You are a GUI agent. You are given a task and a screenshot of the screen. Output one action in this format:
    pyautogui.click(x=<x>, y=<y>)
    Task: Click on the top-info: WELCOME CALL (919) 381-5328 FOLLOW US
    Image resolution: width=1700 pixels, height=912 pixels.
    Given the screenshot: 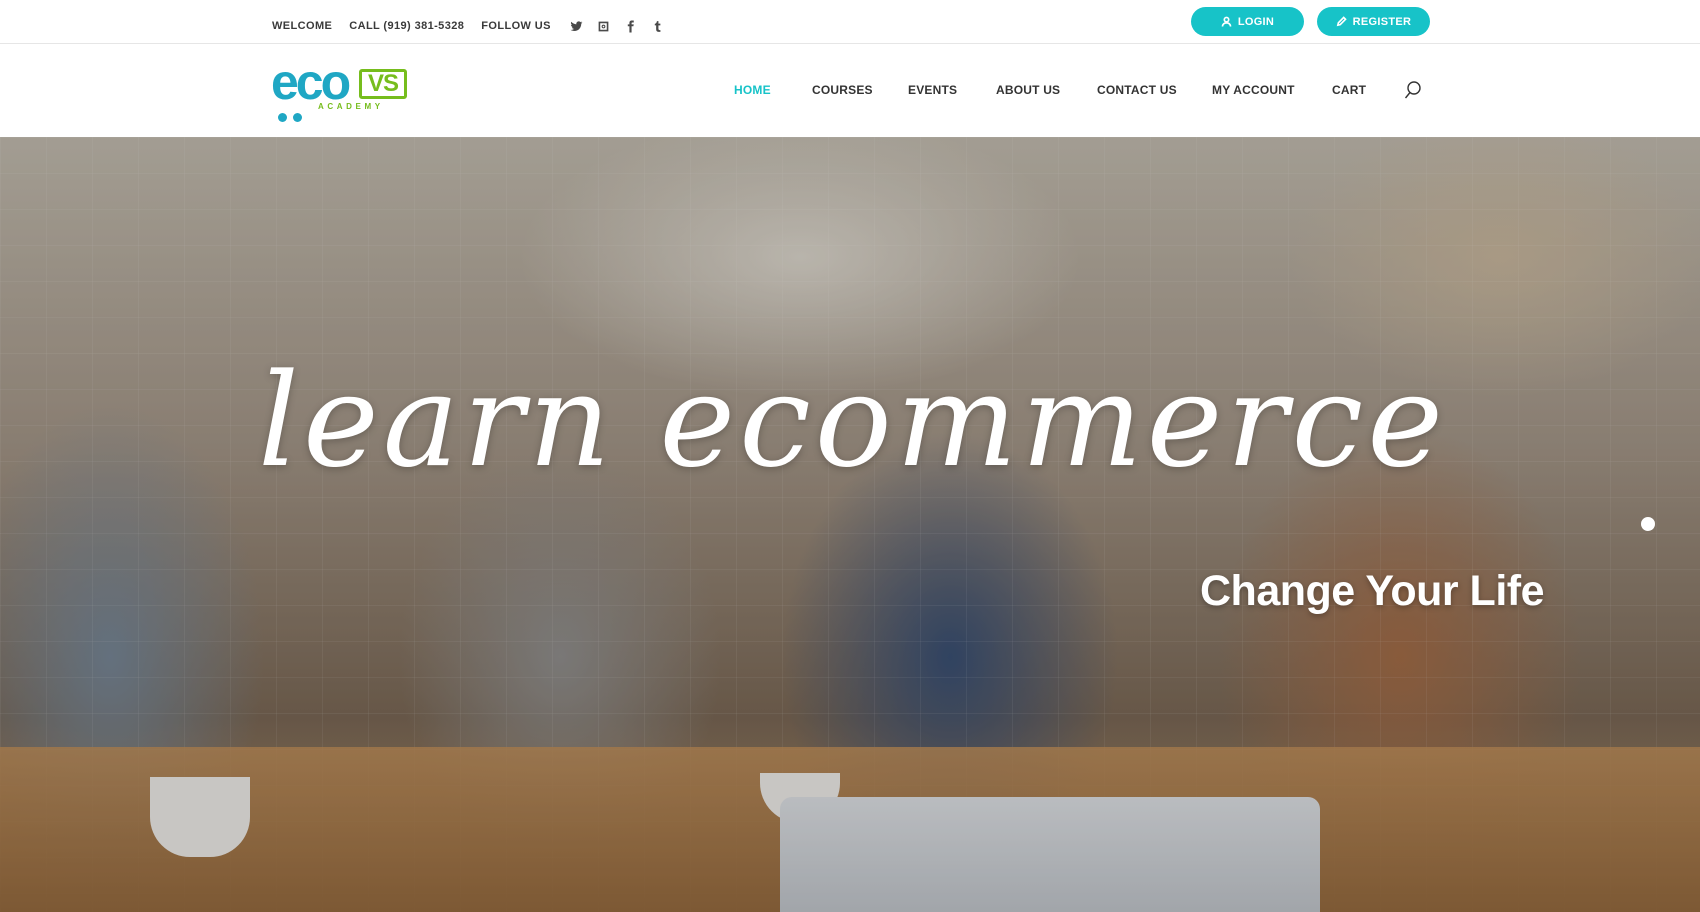 What is the action you would take?
    pyautogui.click(x=468, y=26)
    